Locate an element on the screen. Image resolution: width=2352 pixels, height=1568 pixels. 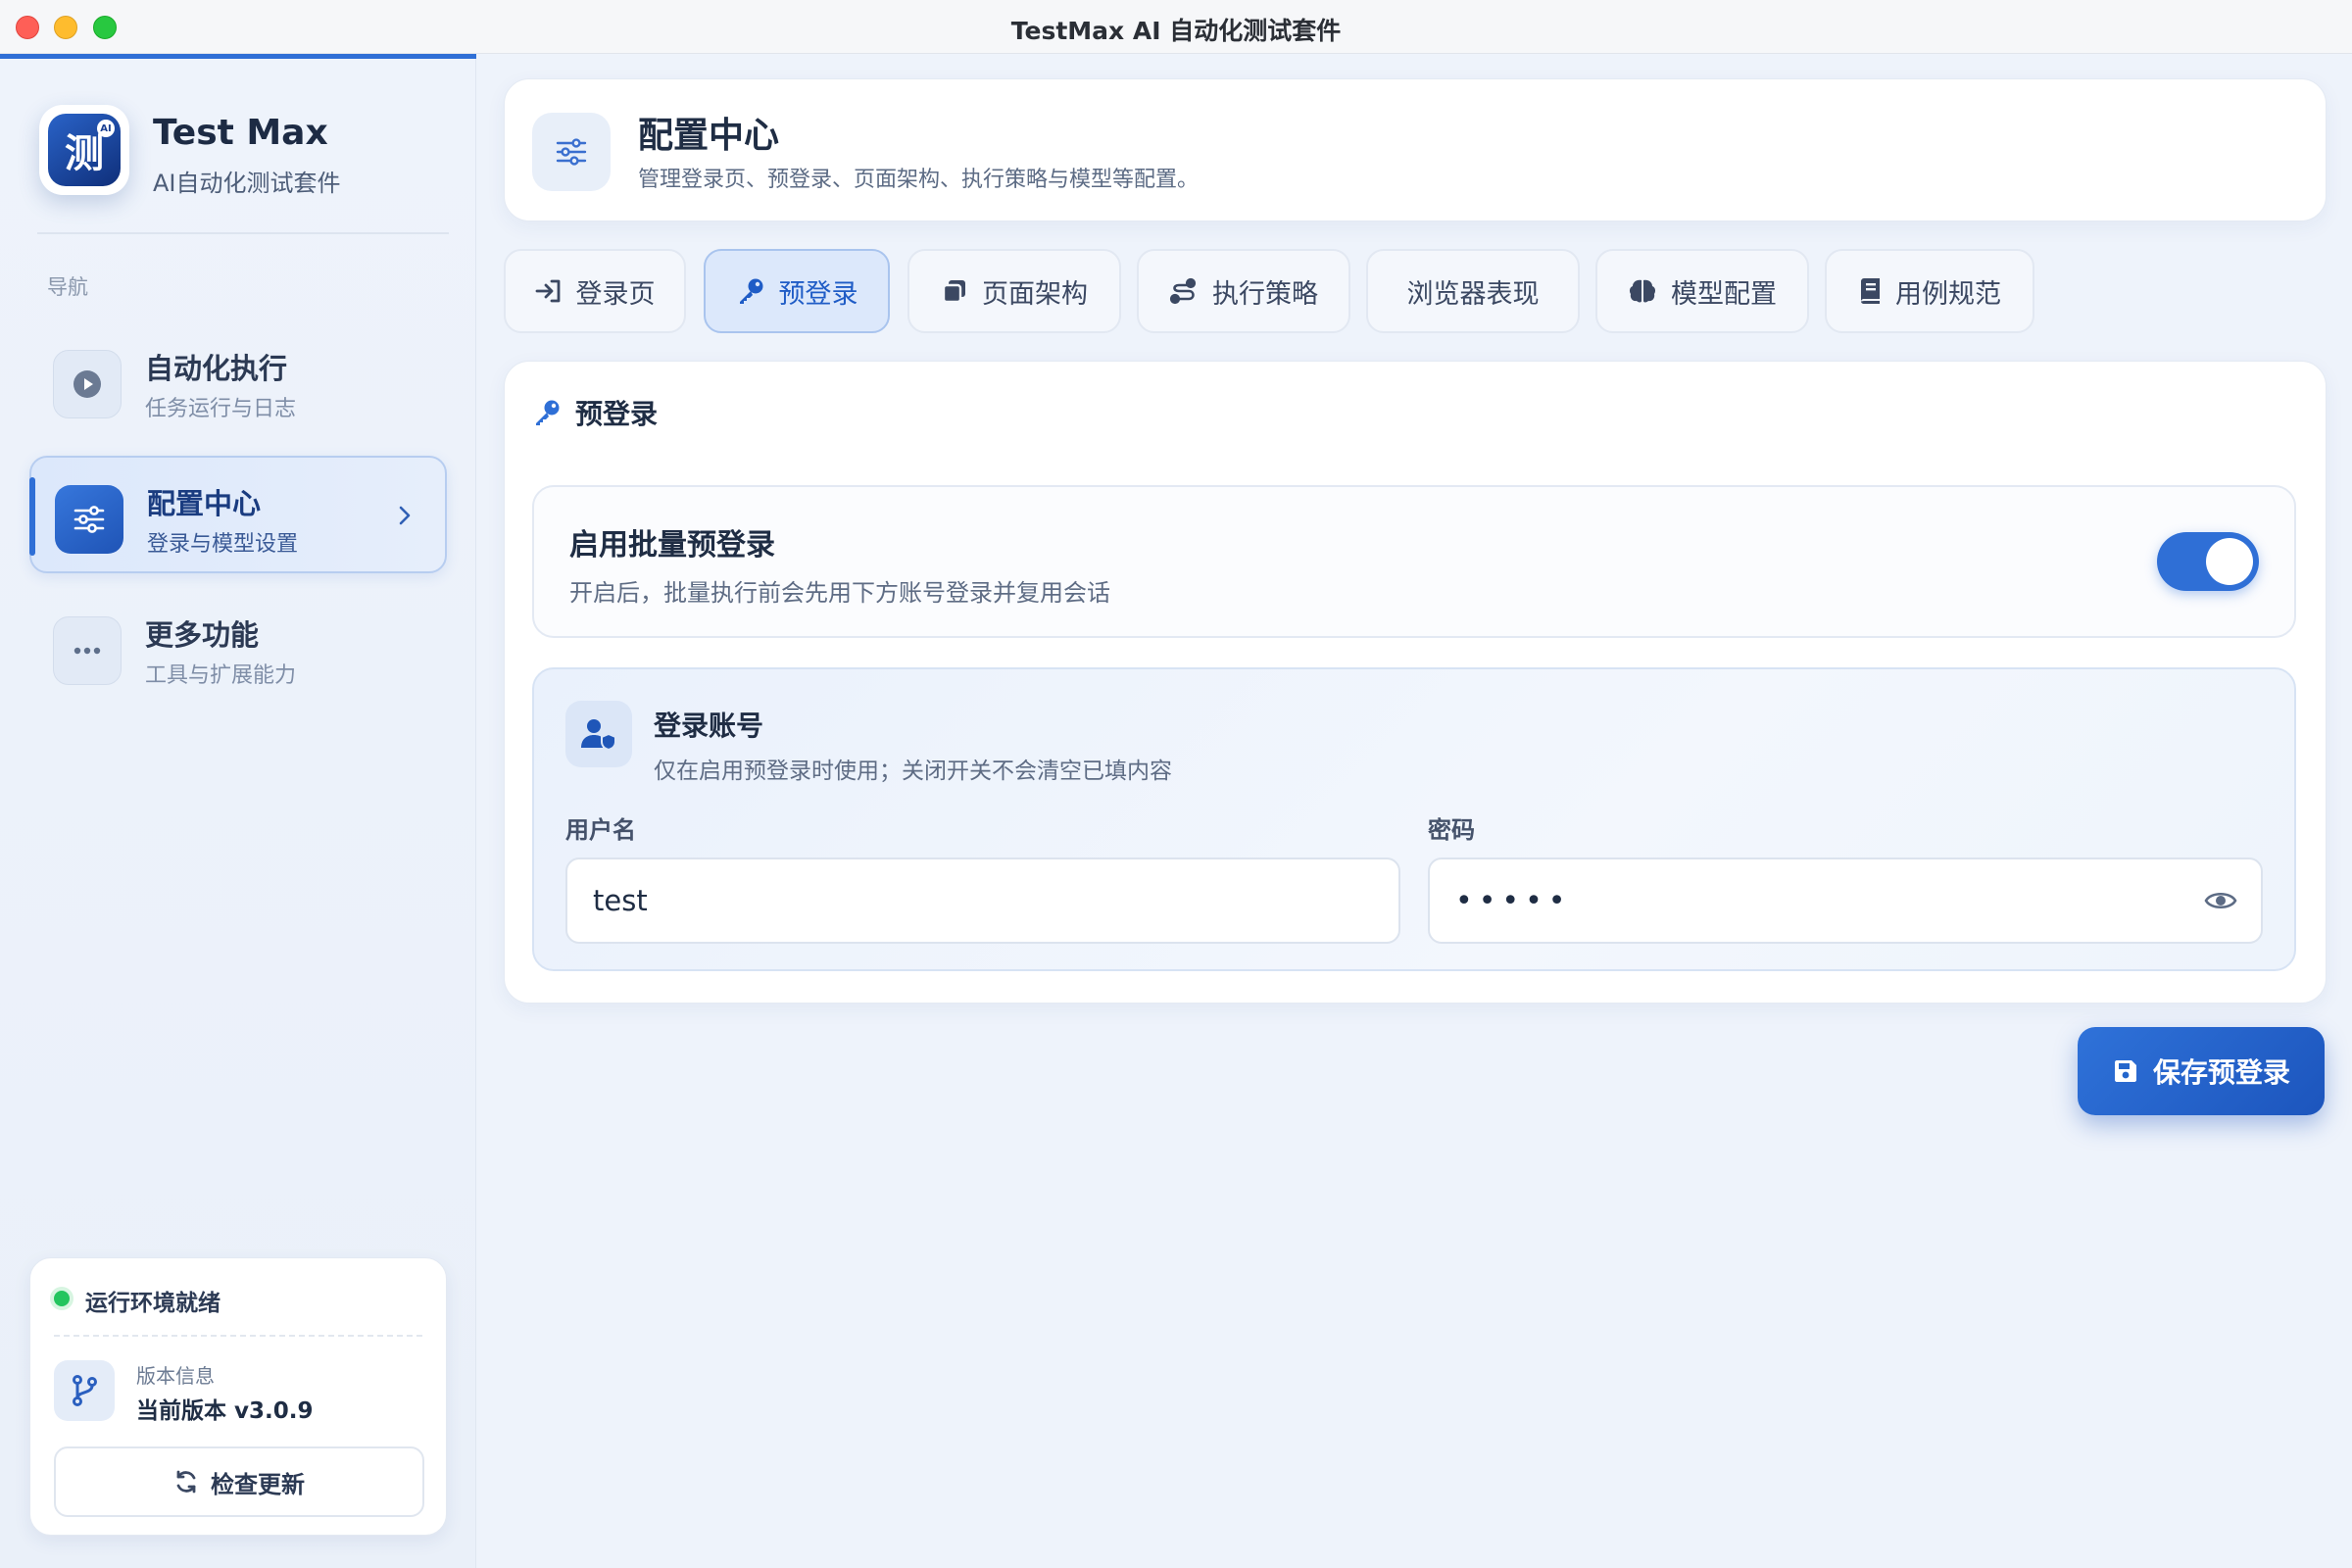
tab-label: 模型配置 is located at coordinates (1724, 294).